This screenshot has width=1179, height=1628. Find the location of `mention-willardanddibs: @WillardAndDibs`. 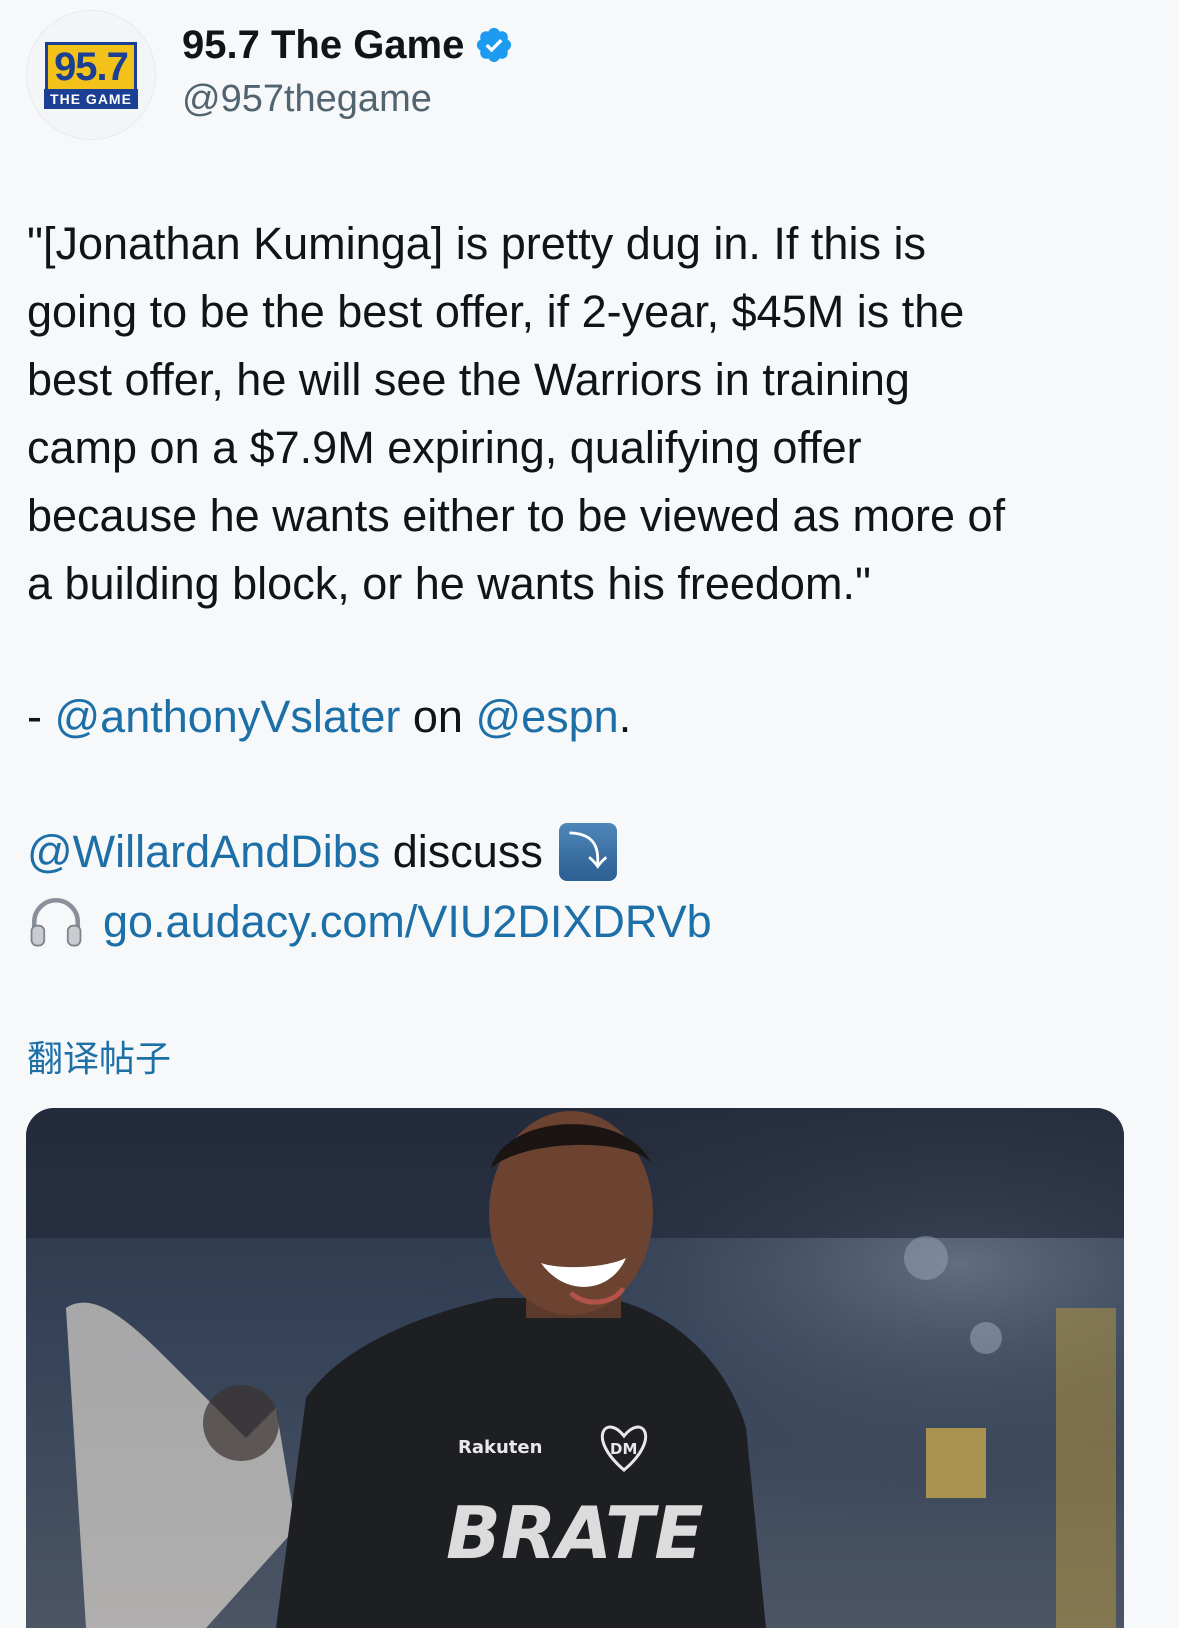

mention-willardanddibs: @WillardAndDibs is located at coordinates (203, 852).